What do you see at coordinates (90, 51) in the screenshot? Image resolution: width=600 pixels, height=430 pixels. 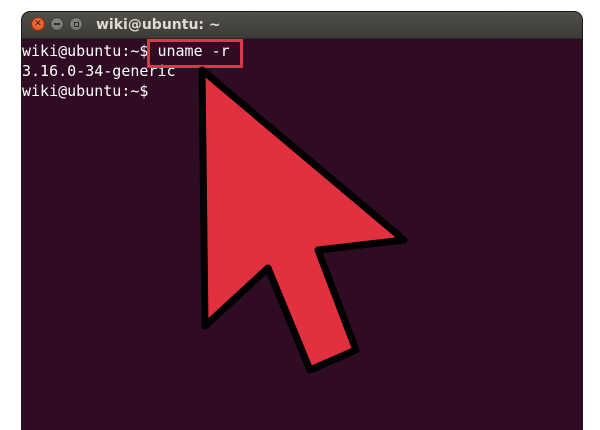 I see `prompt: wiki@ubuntu:~$` at bounding box center [90, 51].